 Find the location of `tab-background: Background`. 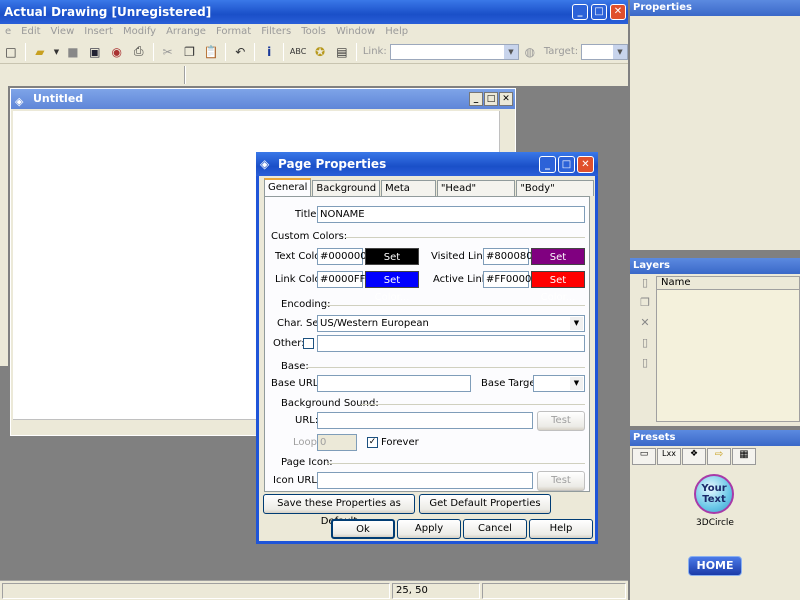

tab-background: Background is located at coordinates (346, 188).